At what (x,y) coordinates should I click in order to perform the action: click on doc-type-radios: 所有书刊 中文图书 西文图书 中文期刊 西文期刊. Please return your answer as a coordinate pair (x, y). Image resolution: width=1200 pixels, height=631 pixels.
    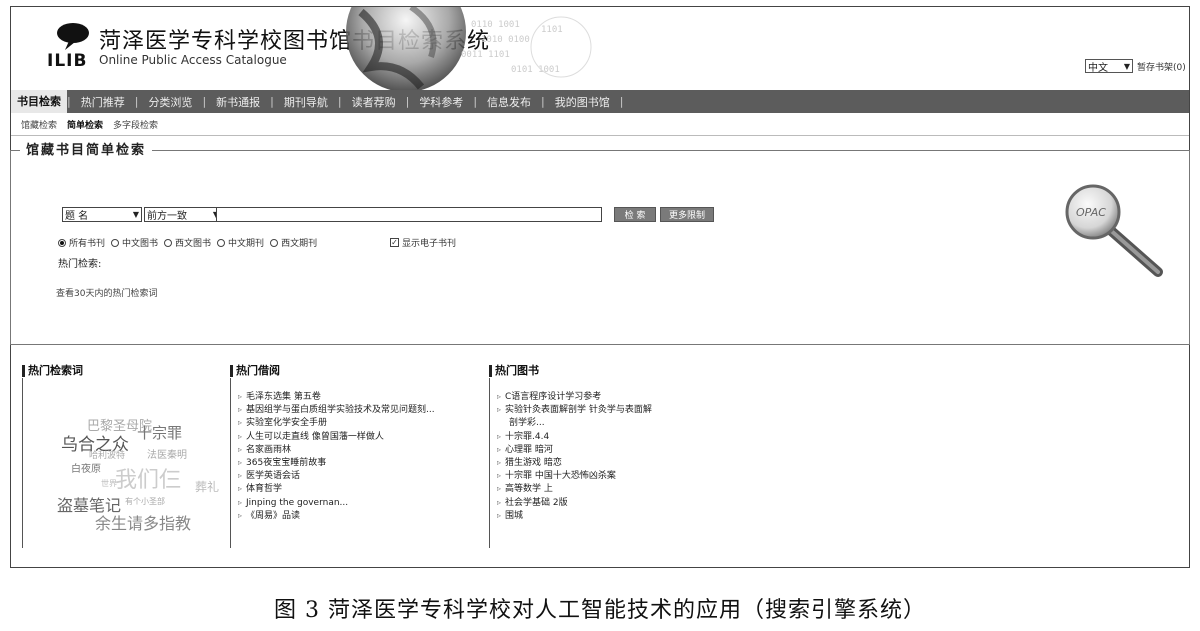
    Looking at the image, I should click on (190, 242).